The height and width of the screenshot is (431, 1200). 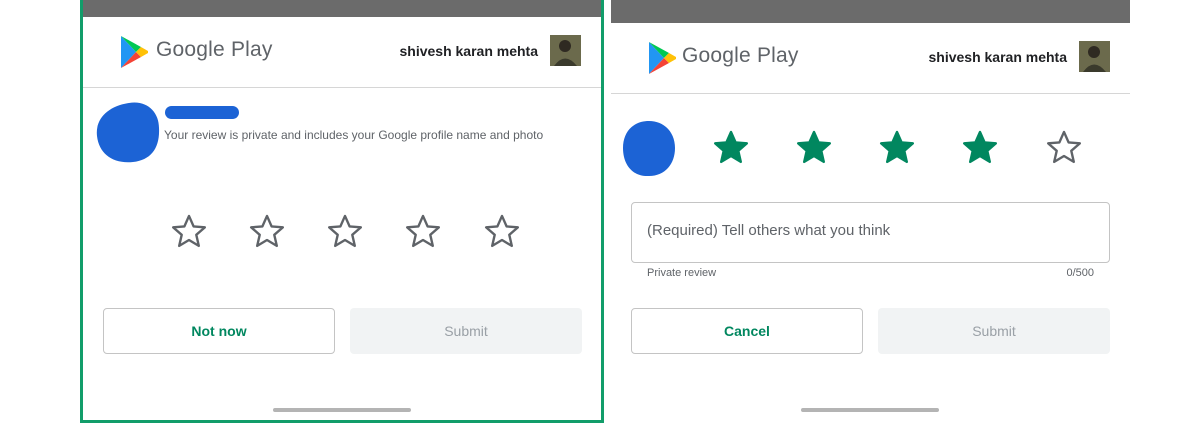 I want to click on character-counter: 0/500, so click(x=1080, y=273).